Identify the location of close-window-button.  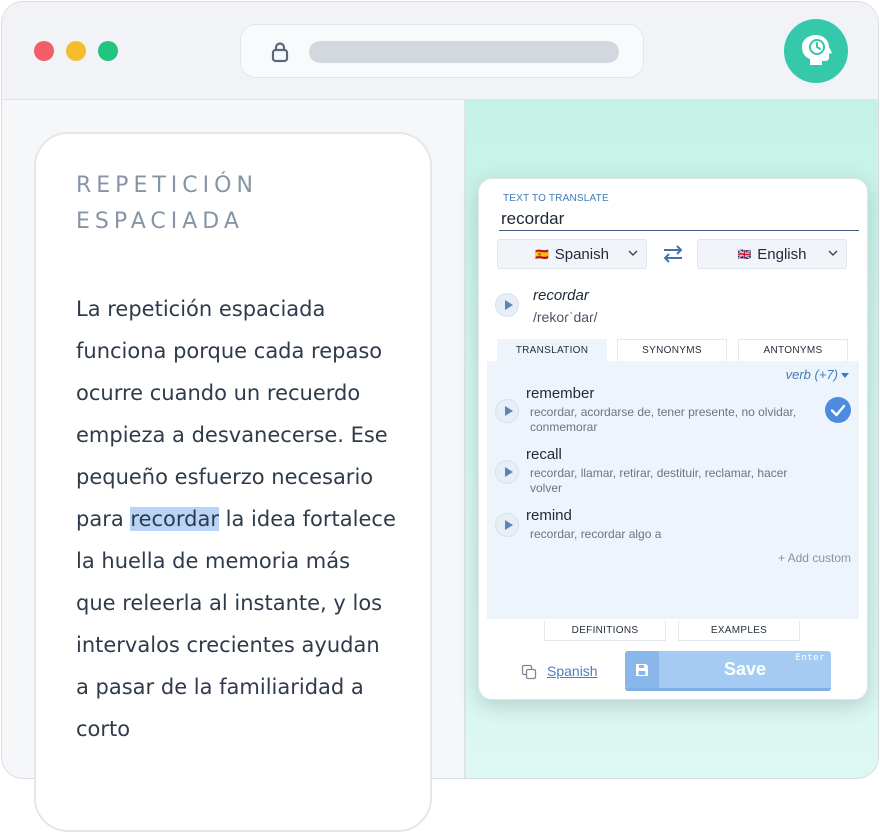
(44, 51).